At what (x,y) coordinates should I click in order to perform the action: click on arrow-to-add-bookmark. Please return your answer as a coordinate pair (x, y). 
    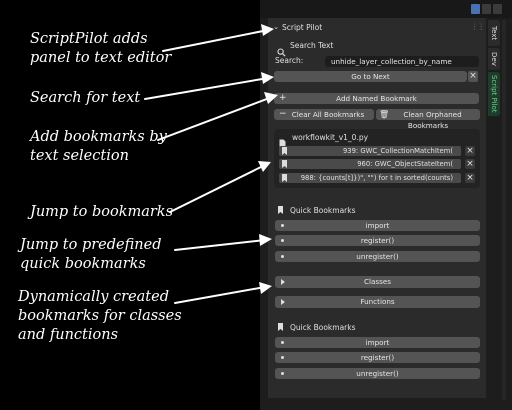
    Looking at the image, I should click on (215, 118).